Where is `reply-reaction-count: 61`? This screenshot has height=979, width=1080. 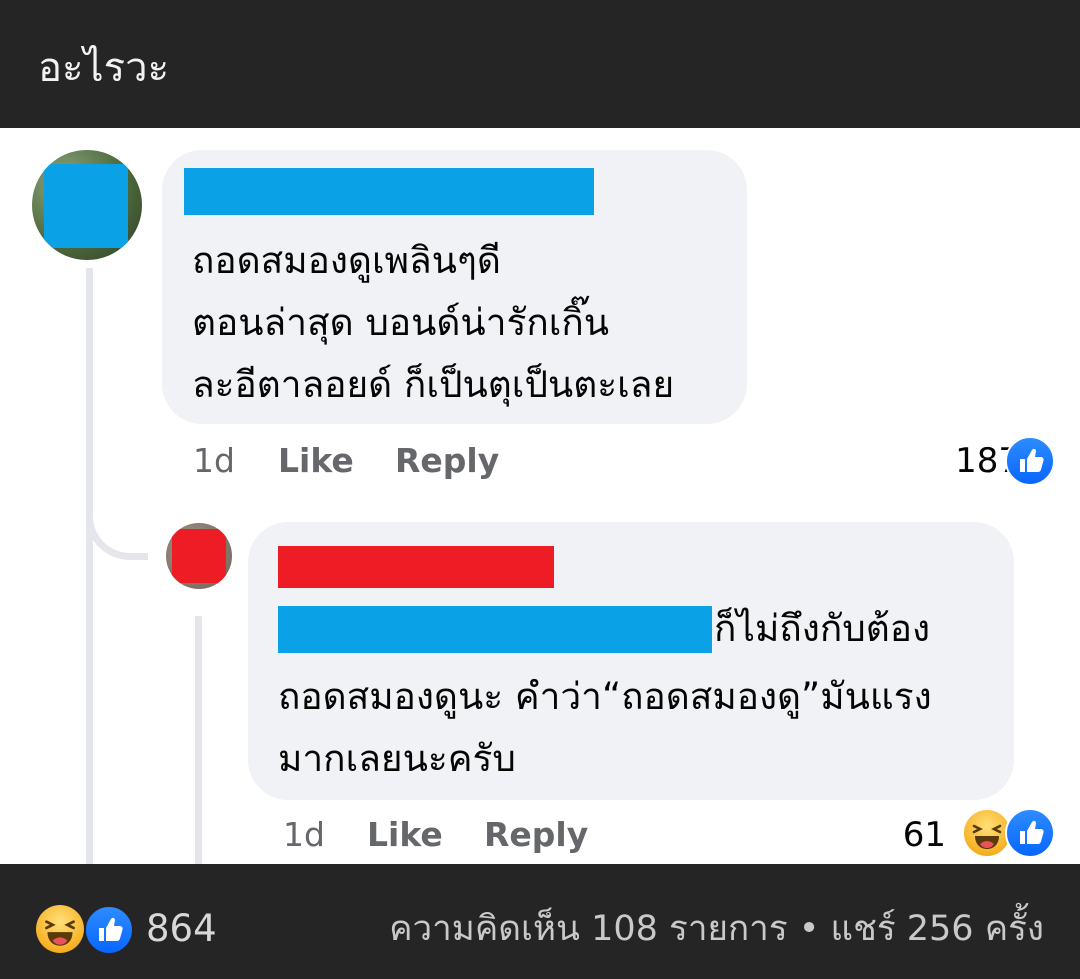
reply-reaction-count: 61 is located at coordinates (924, 835).